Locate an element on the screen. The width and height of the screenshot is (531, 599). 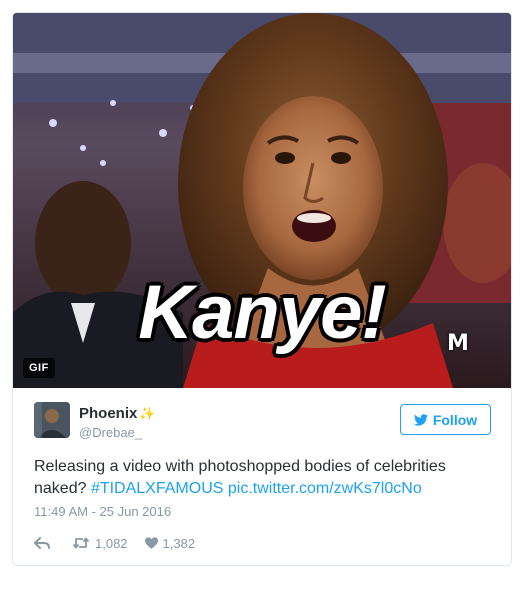
reply-icon is located at coordinates (42, 543).